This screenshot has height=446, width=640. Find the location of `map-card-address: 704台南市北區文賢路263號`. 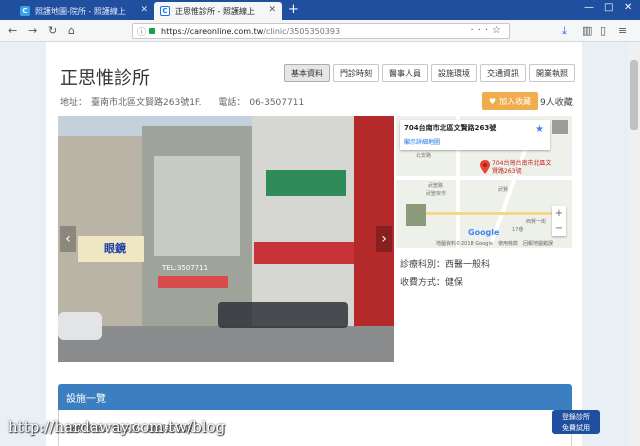

map-card-address: 704台南市北區文賢路263號 is located at coordinates (450, 128).